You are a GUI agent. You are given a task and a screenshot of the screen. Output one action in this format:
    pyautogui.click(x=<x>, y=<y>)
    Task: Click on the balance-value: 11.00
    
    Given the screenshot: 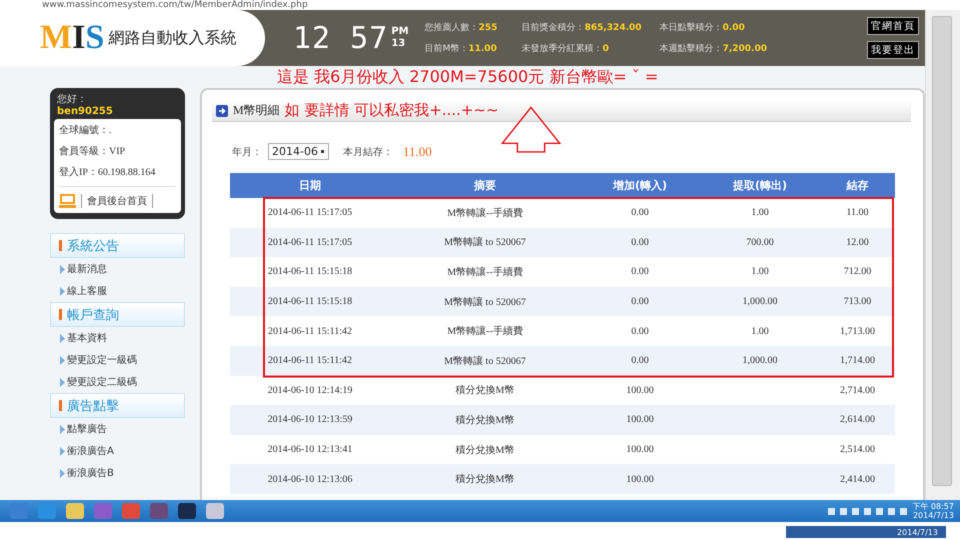 What is the action you would take?
    pyautogui.click(x=417, y=152)
    